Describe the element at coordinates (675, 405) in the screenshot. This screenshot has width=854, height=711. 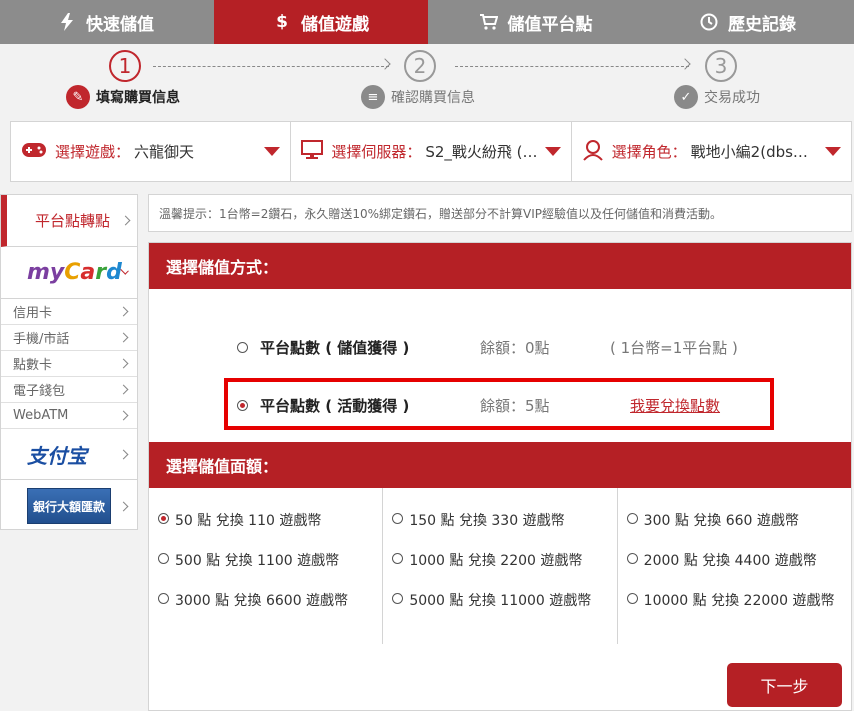
I see `redeem-points-link: 我要兌換點數` at that location.